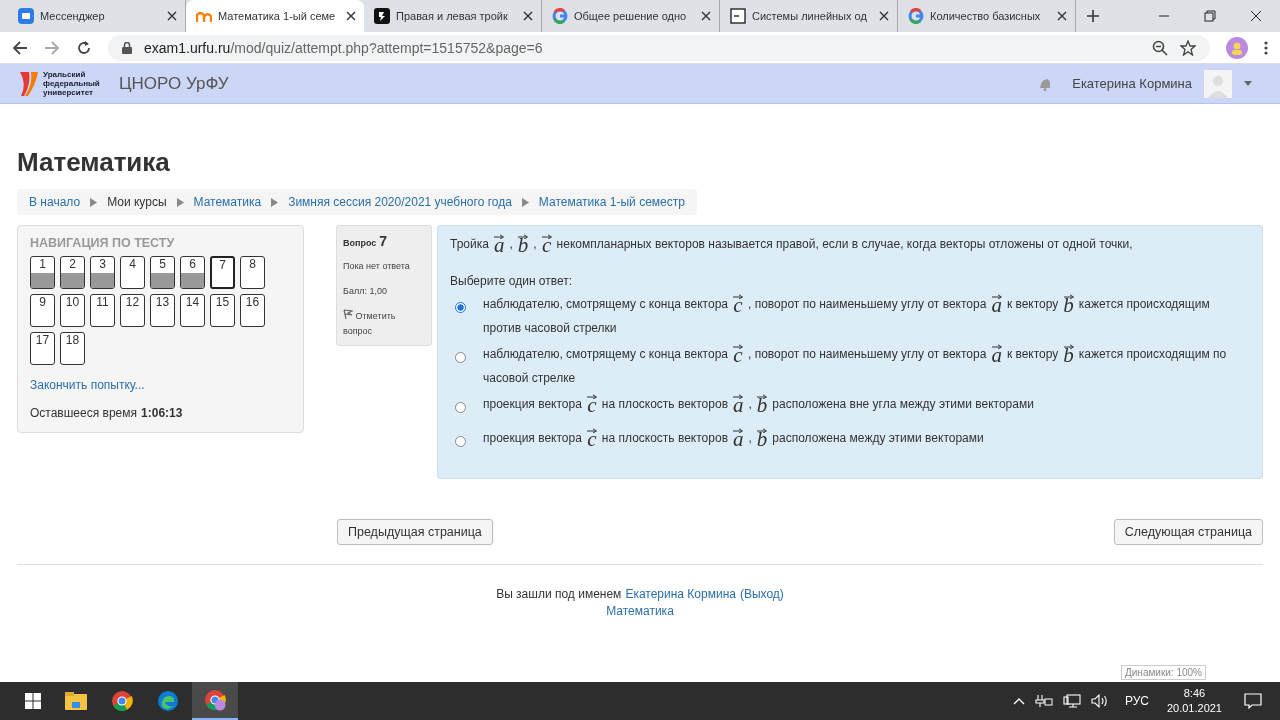 This screenshot has width=1280, height=720. I want to click on question-nav-button: 17, so click(42, 348).